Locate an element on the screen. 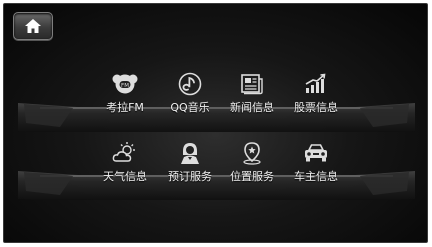 This screenshot has width=432, height=247. app-location: 位置服务 is located at coordinates (252, 165).